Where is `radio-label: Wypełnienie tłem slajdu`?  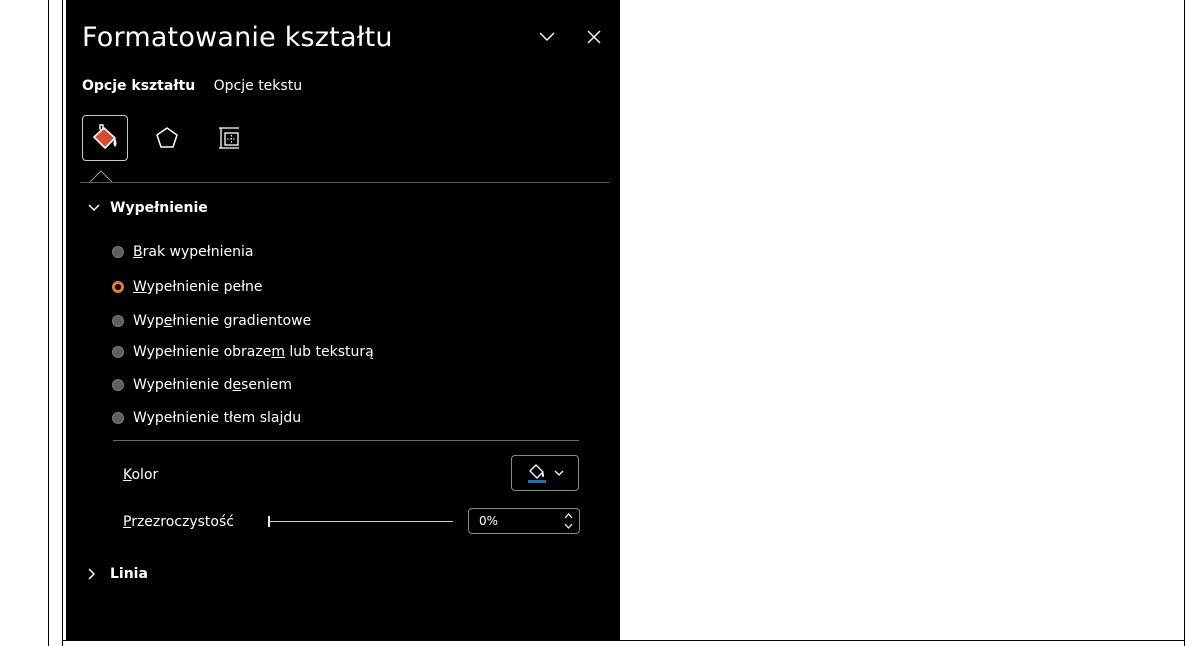 radio-label: Wypełnienie tłem slajdu is located at coordinates (217, 418).